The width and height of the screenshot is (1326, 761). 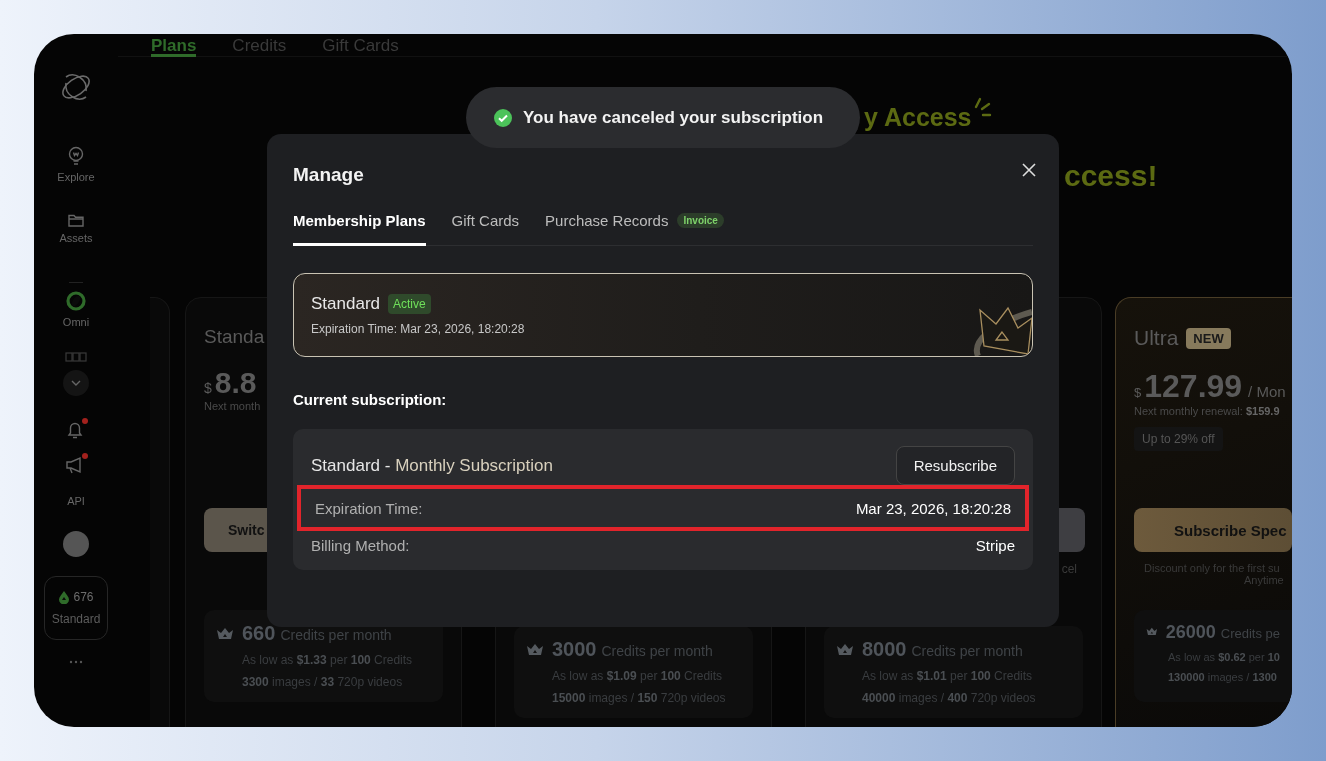 What do you see at coordinates (634, 229) in the screenshot?
I see `dialog-tab: Purchase Records Invoice` at bounding box center [634, 229].